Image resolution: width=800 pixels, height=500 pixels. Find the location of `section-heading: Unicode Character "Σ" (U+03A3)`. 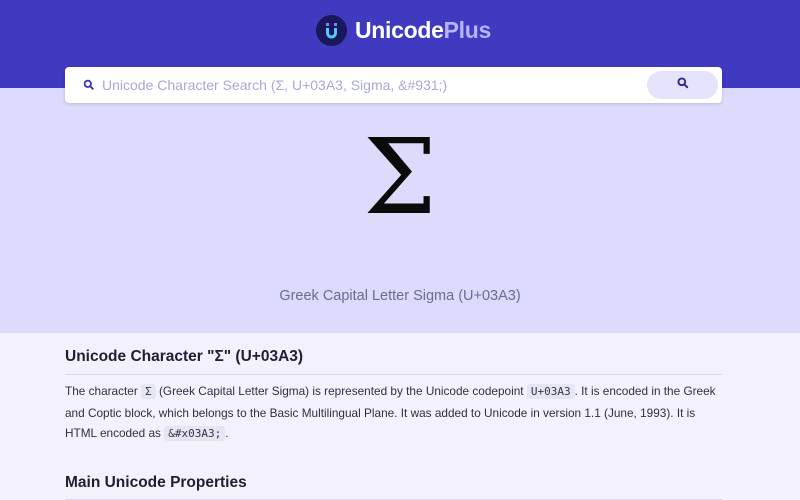

section-heading: Unicode Character "Σ" (U+03A3) is located at coordinates (184, 356).